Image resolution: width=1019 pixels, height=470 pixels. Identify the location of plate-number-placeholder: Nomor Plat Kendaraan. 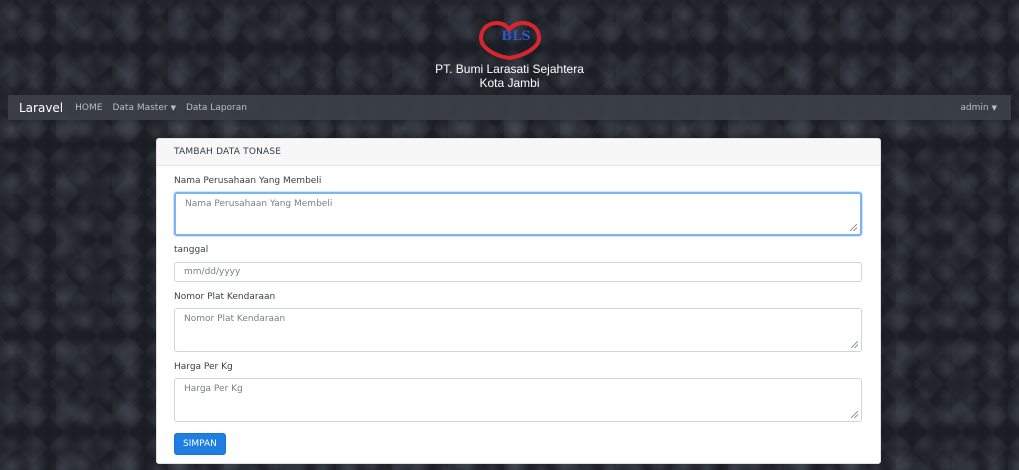
(235, 319).